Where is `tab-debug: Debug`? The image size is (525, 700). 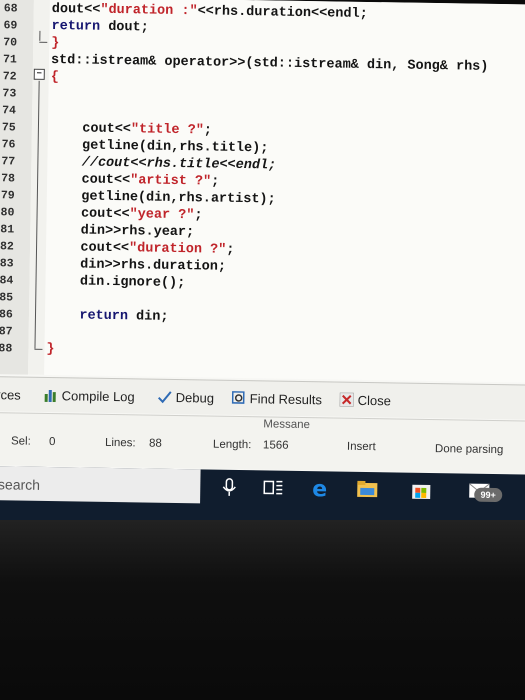
tab-debug: Debug is located at coordinates (186, 397).